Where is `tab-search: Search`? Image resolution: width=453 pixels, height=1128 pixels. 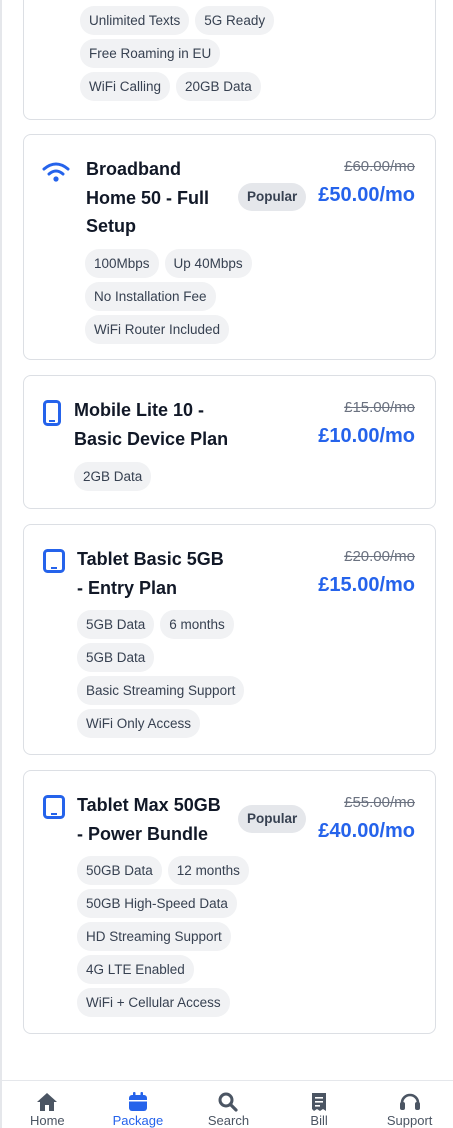 tab-search: Search is located at coordinates (228, 1104).